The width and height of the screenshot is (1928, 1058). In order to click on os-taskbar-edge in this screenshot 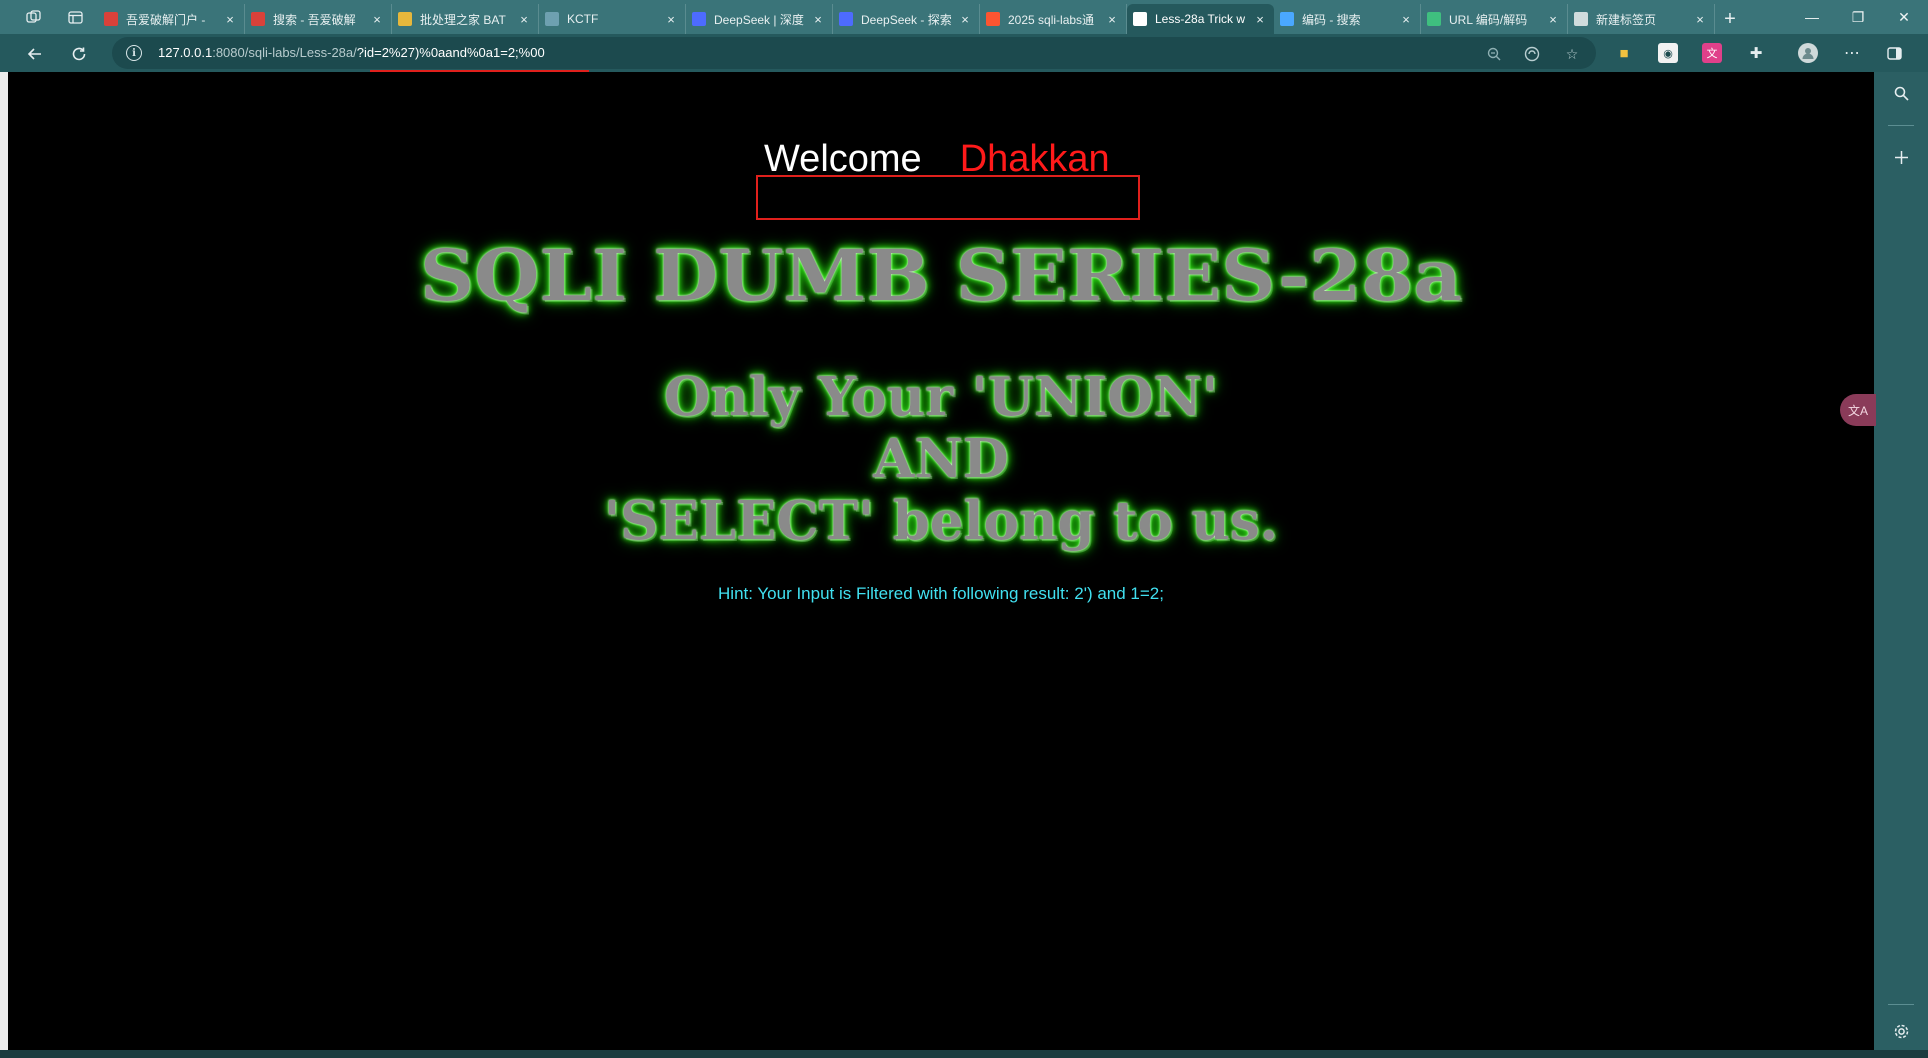, I will do `click(964, 1054)`.